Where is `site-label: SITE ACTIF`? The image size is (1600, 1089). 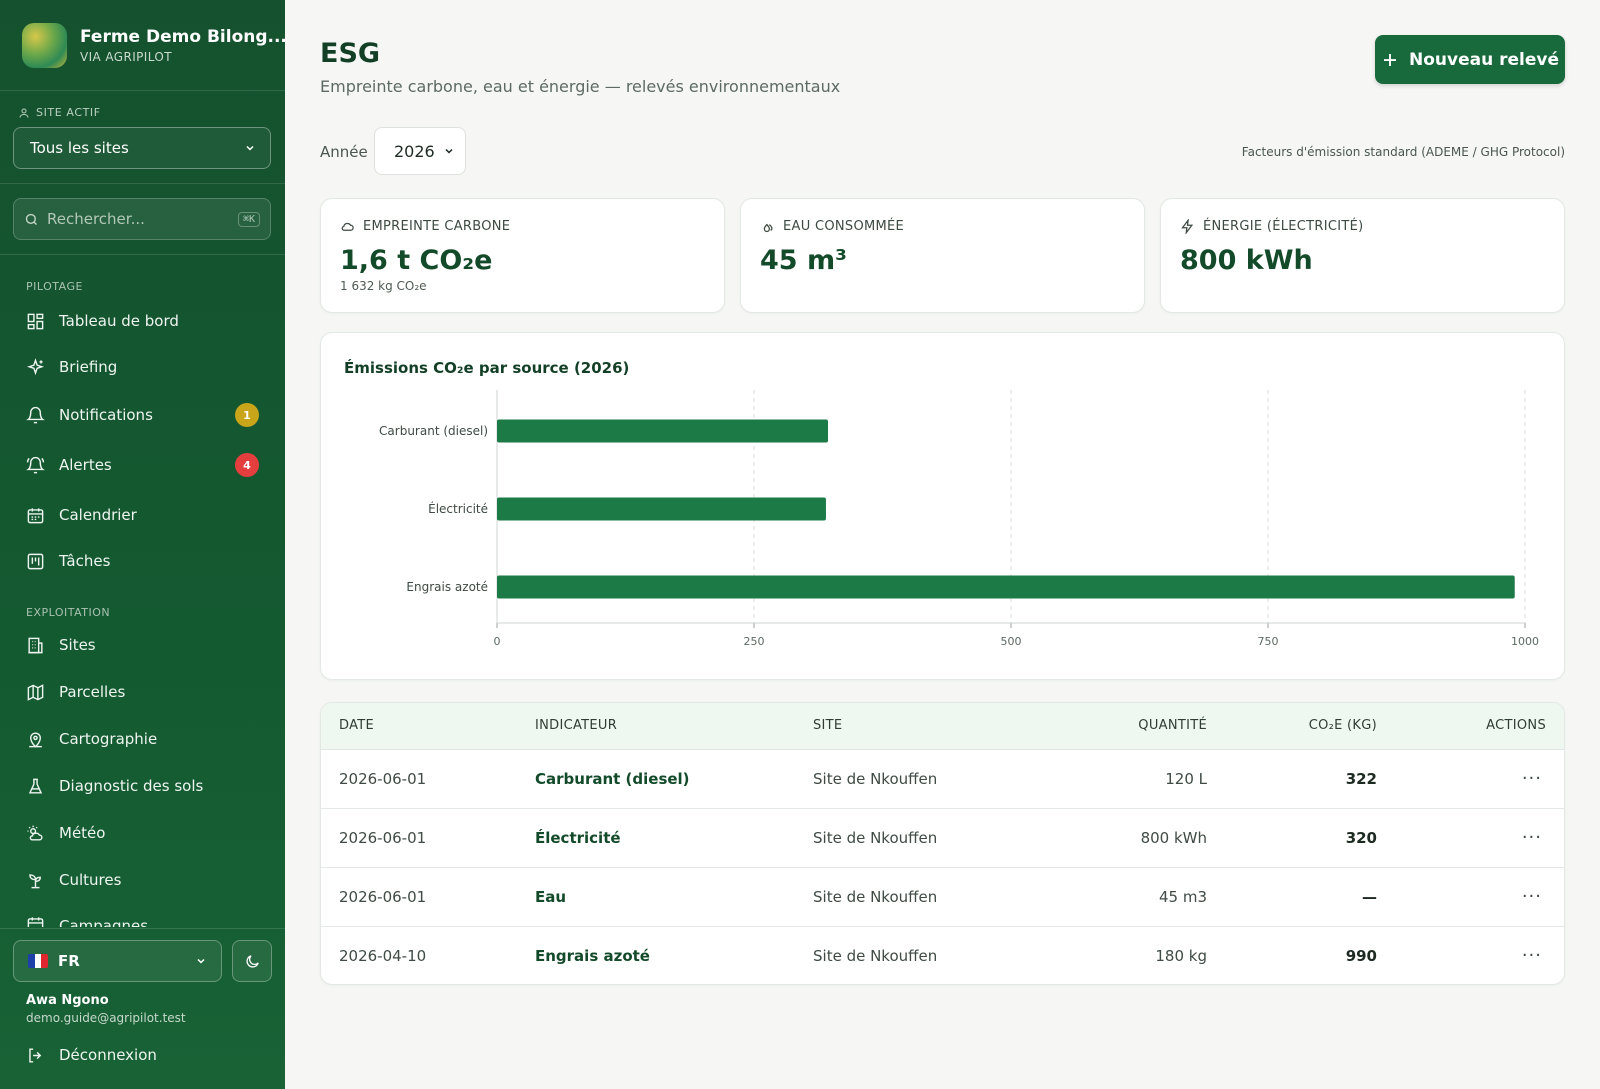 site-label: SITE ACTIF is located at coordinates (59, 112).